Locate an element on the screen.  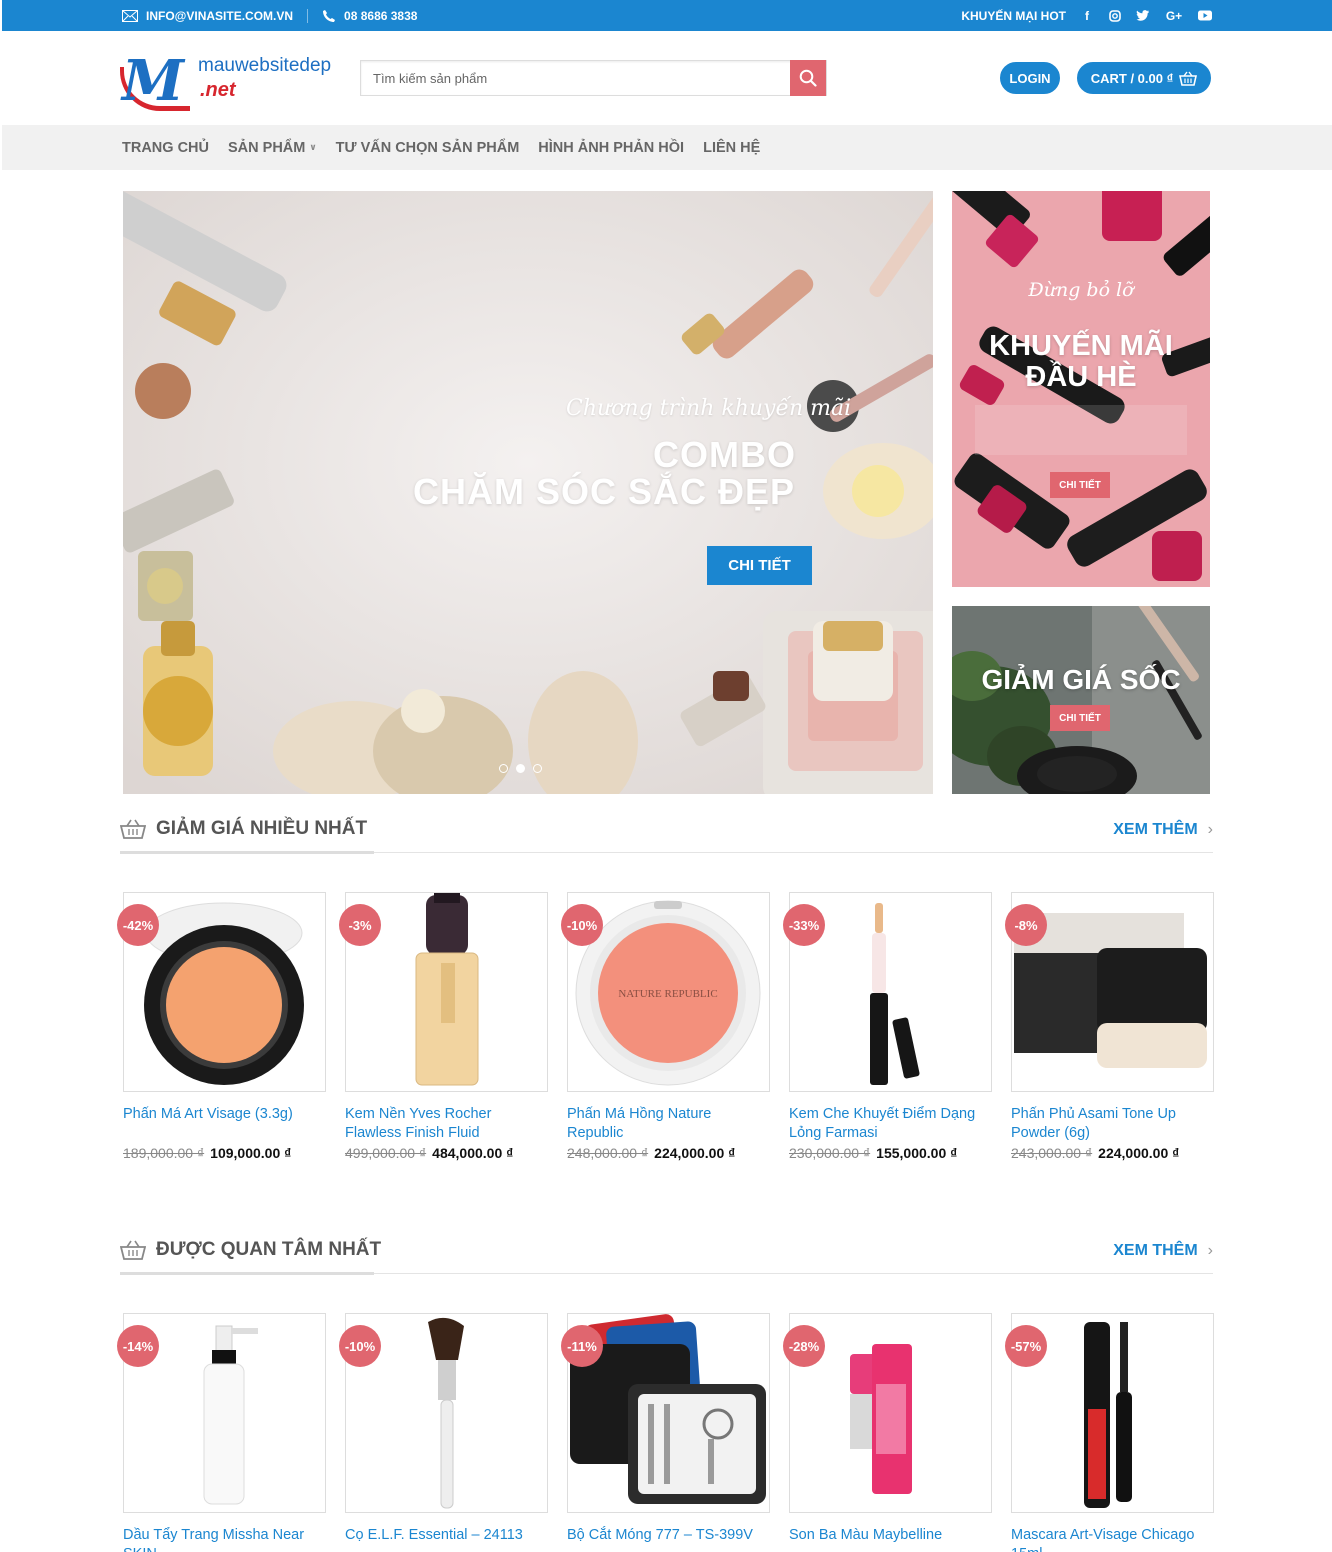
old-price: 248,000.00 ₫ is located at coordinates (608, 1153).